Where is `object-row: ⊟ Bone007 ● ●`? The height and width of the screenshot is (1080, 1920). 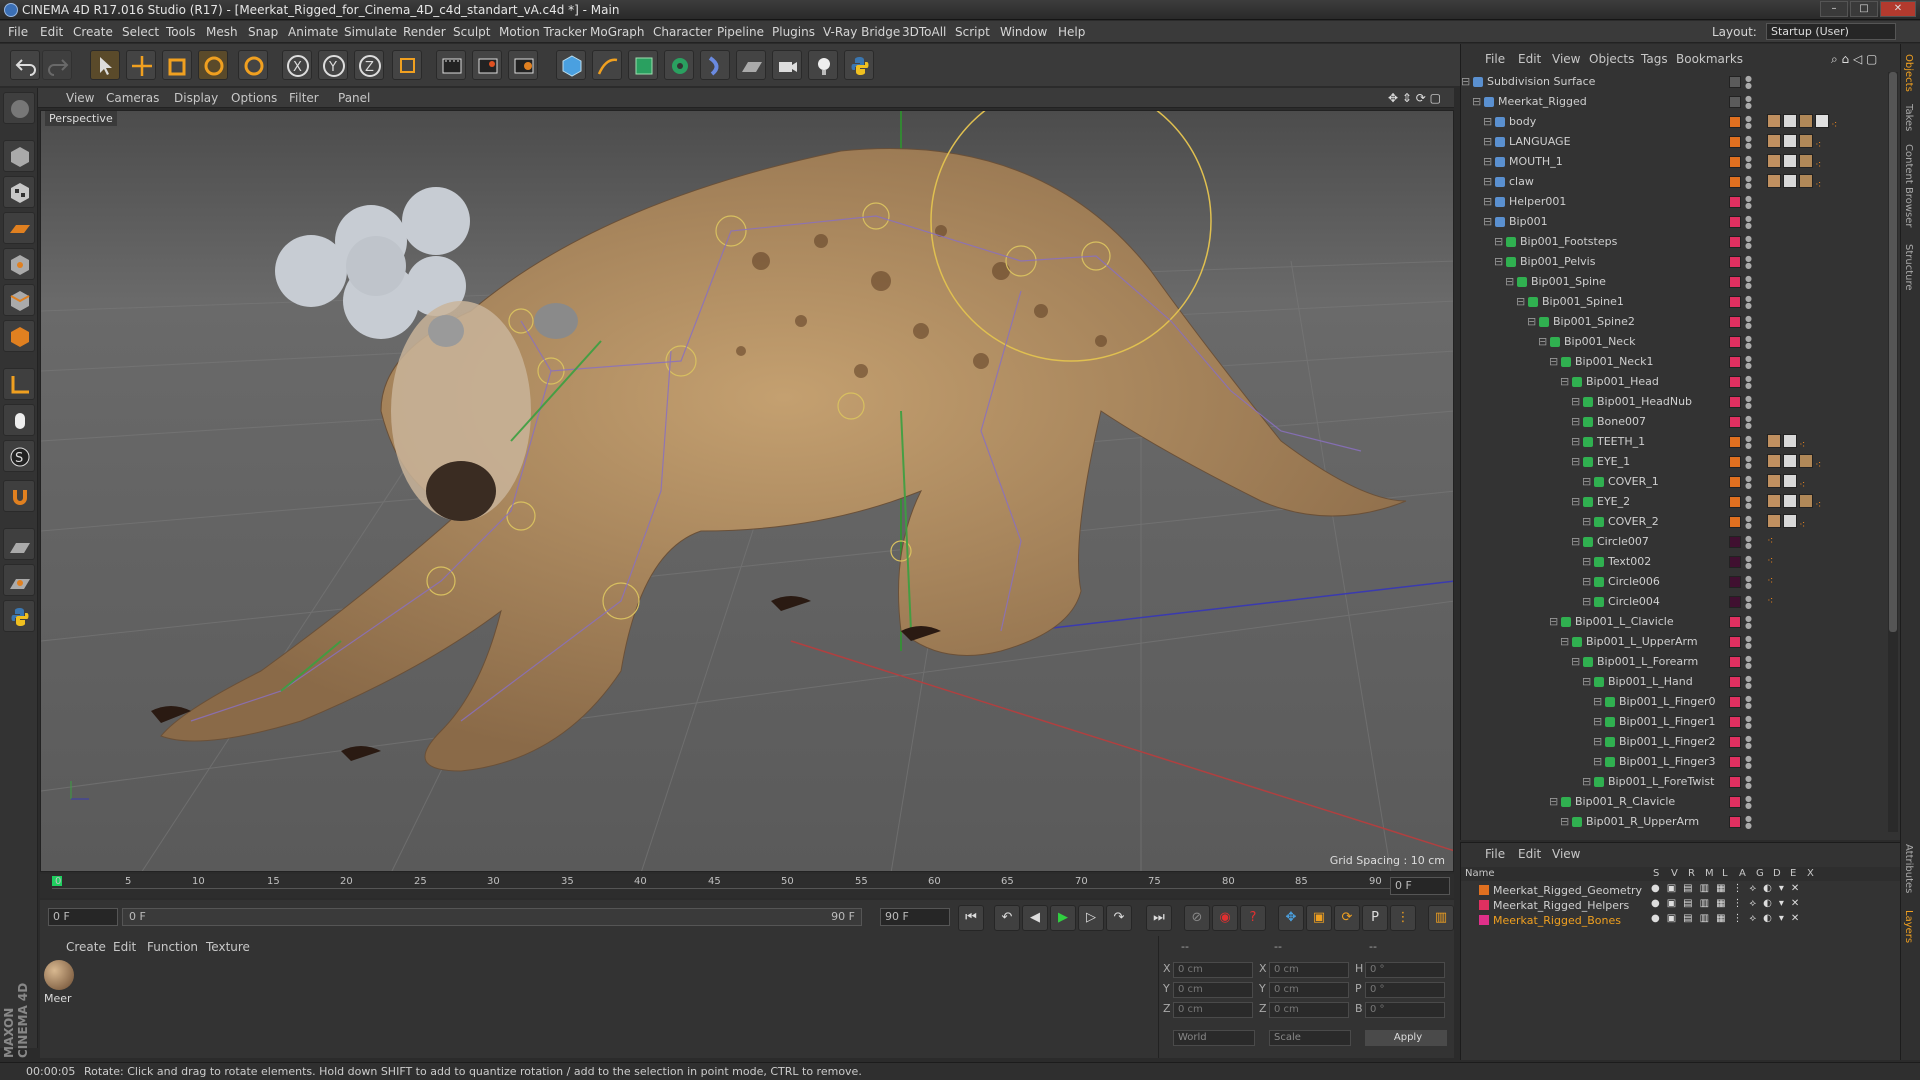 object-row: ⊟ Bone007 ● ● is located at coordinates (1673, 422).